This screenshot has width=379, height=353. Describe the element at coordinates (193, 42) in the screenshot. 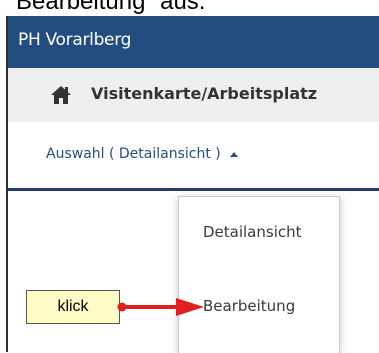

I see `app-header: PH Vorarlberg` at that location.